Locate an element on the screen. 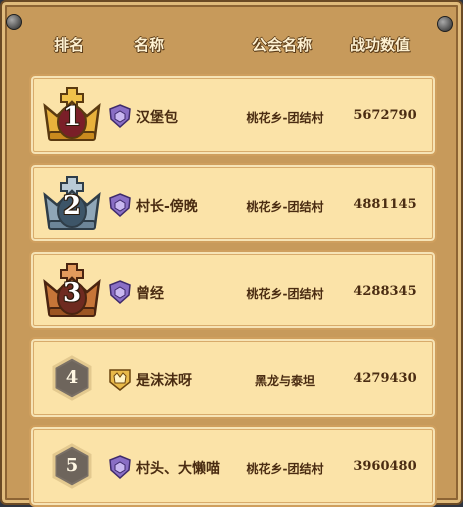 This screenshot has width=463, height=507. battle-merit-value: 3960480 is located at coordinates (385, 466).